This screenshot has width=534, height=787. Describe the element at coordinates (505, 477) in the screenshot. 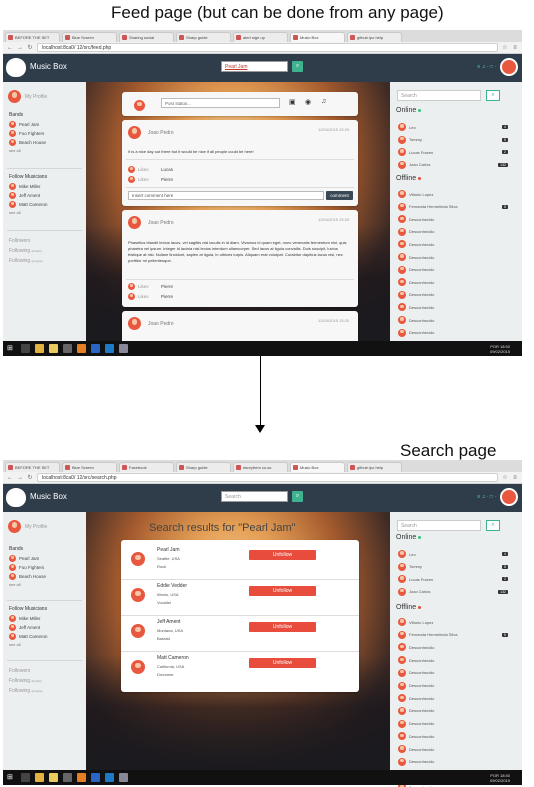

I see `star-icon: ☆` at that location.